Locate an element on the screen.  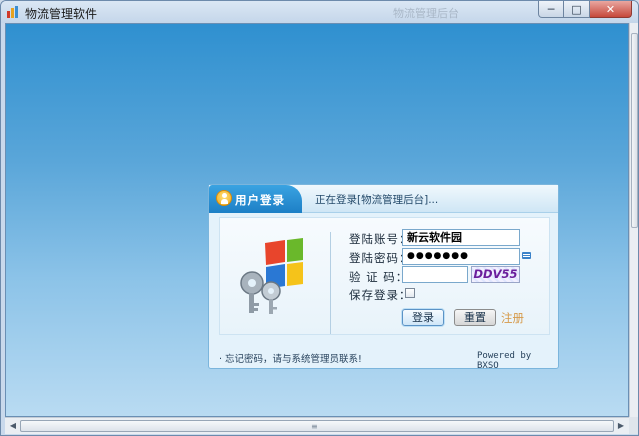
powered-by-text: Powered by BXSO is located at coordinates (504, 361).